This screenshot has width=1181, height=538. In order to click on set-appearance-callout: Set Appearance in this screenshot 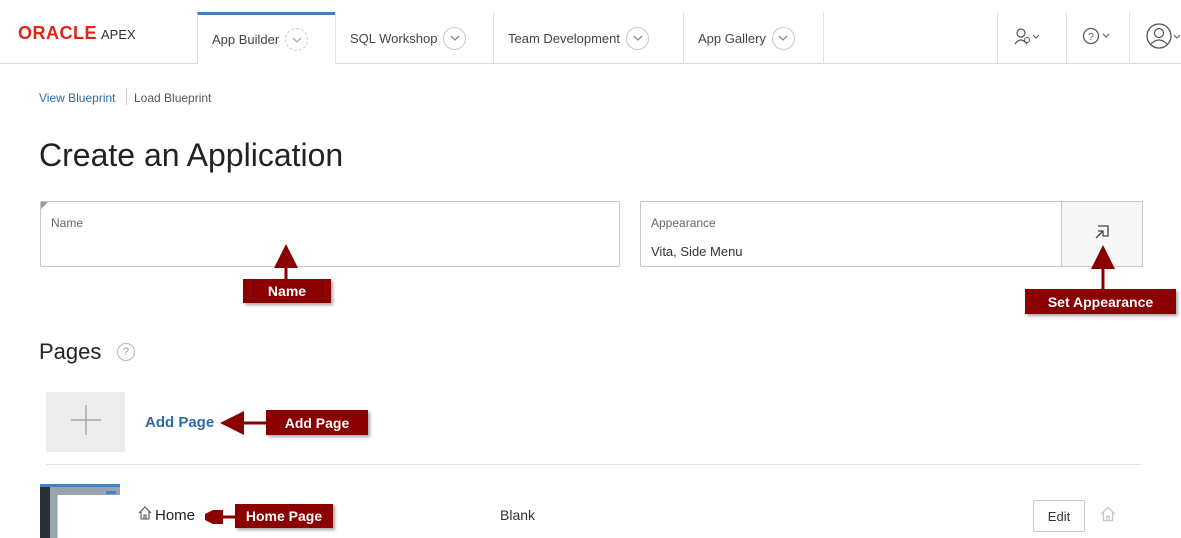, I will do `click(1100, 301)`.